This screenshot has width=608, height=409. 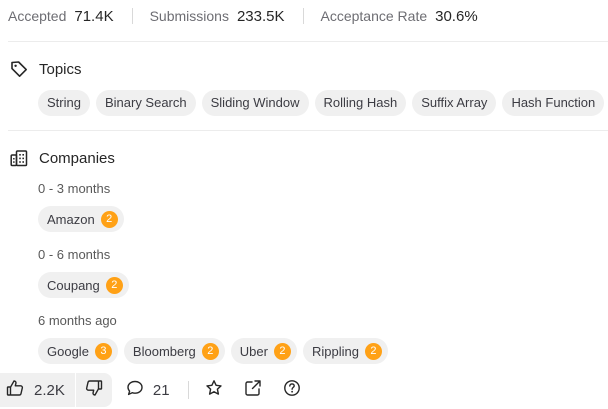 I want to click on vote-group: 2.2K, so click(x=56, y=390).